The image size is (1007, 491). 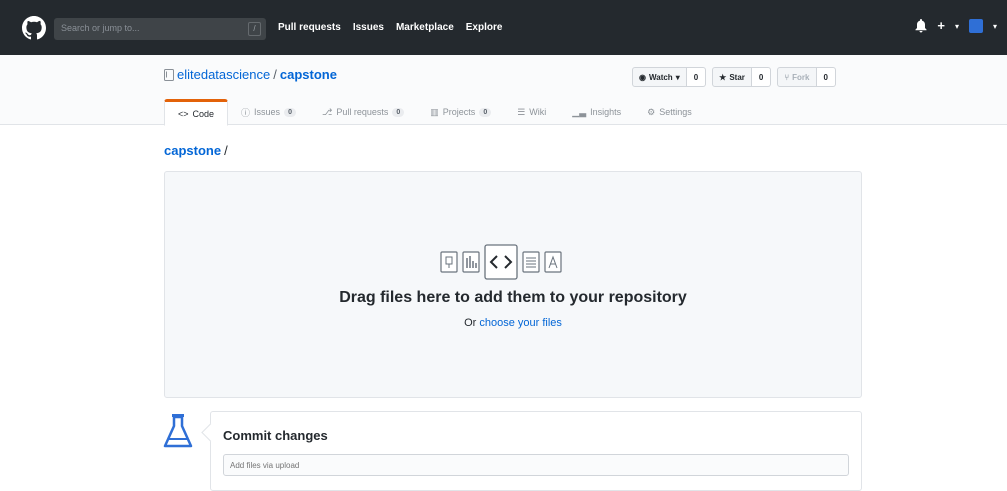 What do you see at coordinates (203, 113) in the screenshot?
I see `tab-label: Code` at bounding box center [203, 113].